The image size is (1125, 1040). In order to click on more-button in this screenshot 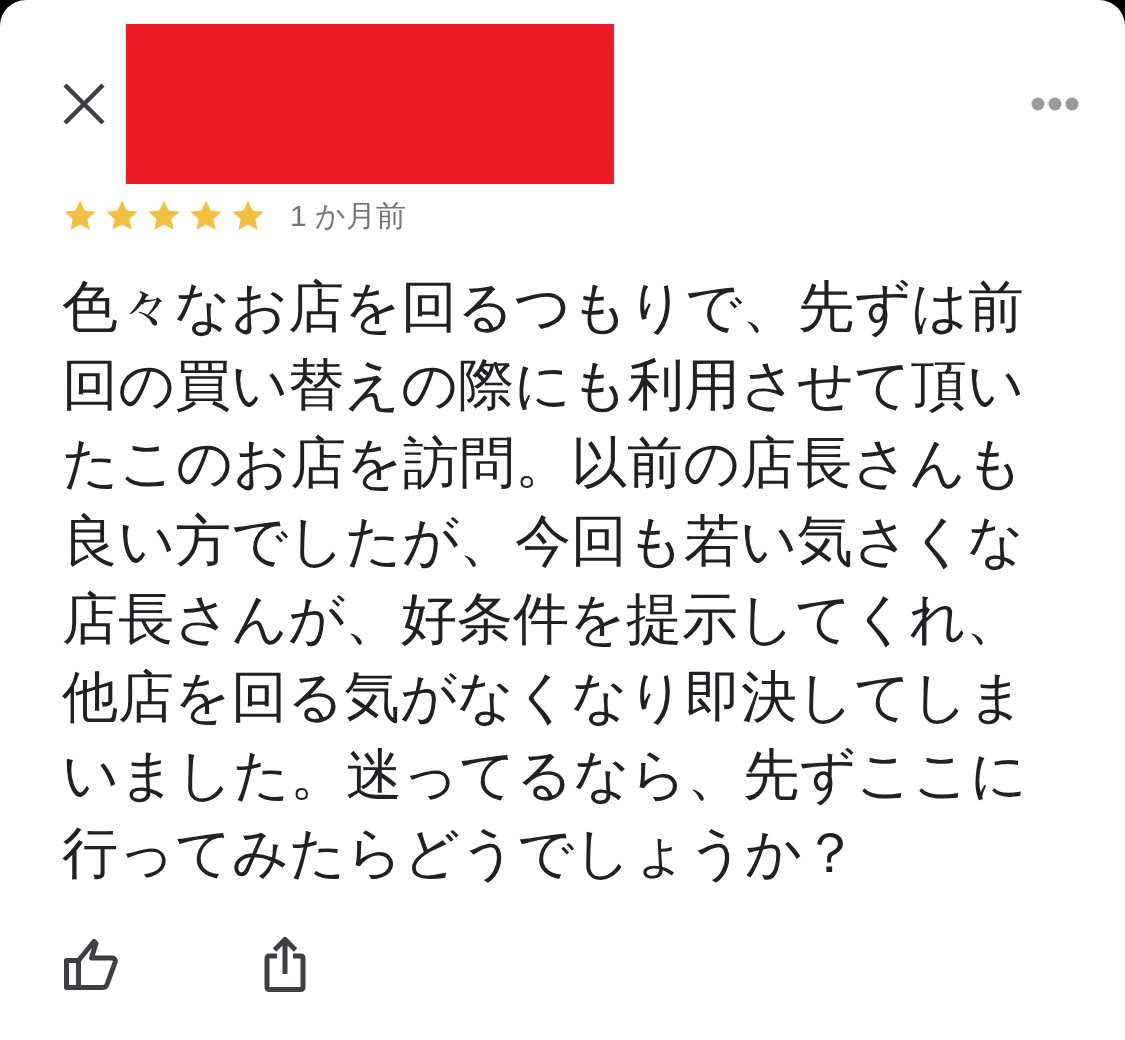, I will do `click(1055, 104)`.